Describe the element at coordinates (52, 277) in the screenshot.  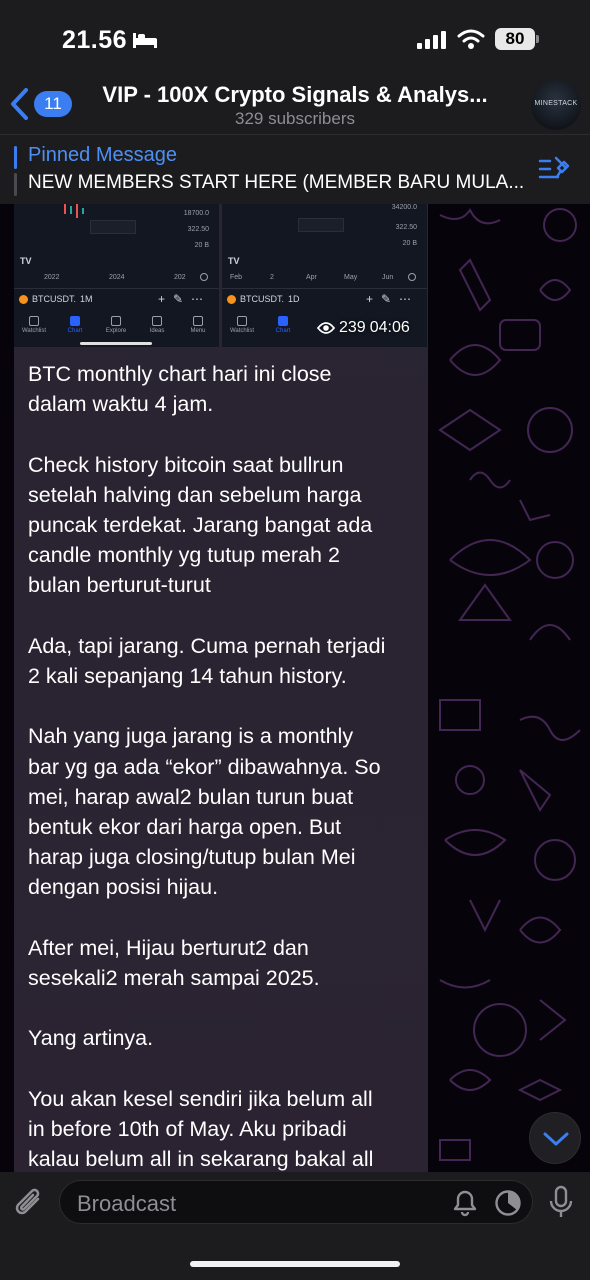
I see `axis-label: 2022` at that location.